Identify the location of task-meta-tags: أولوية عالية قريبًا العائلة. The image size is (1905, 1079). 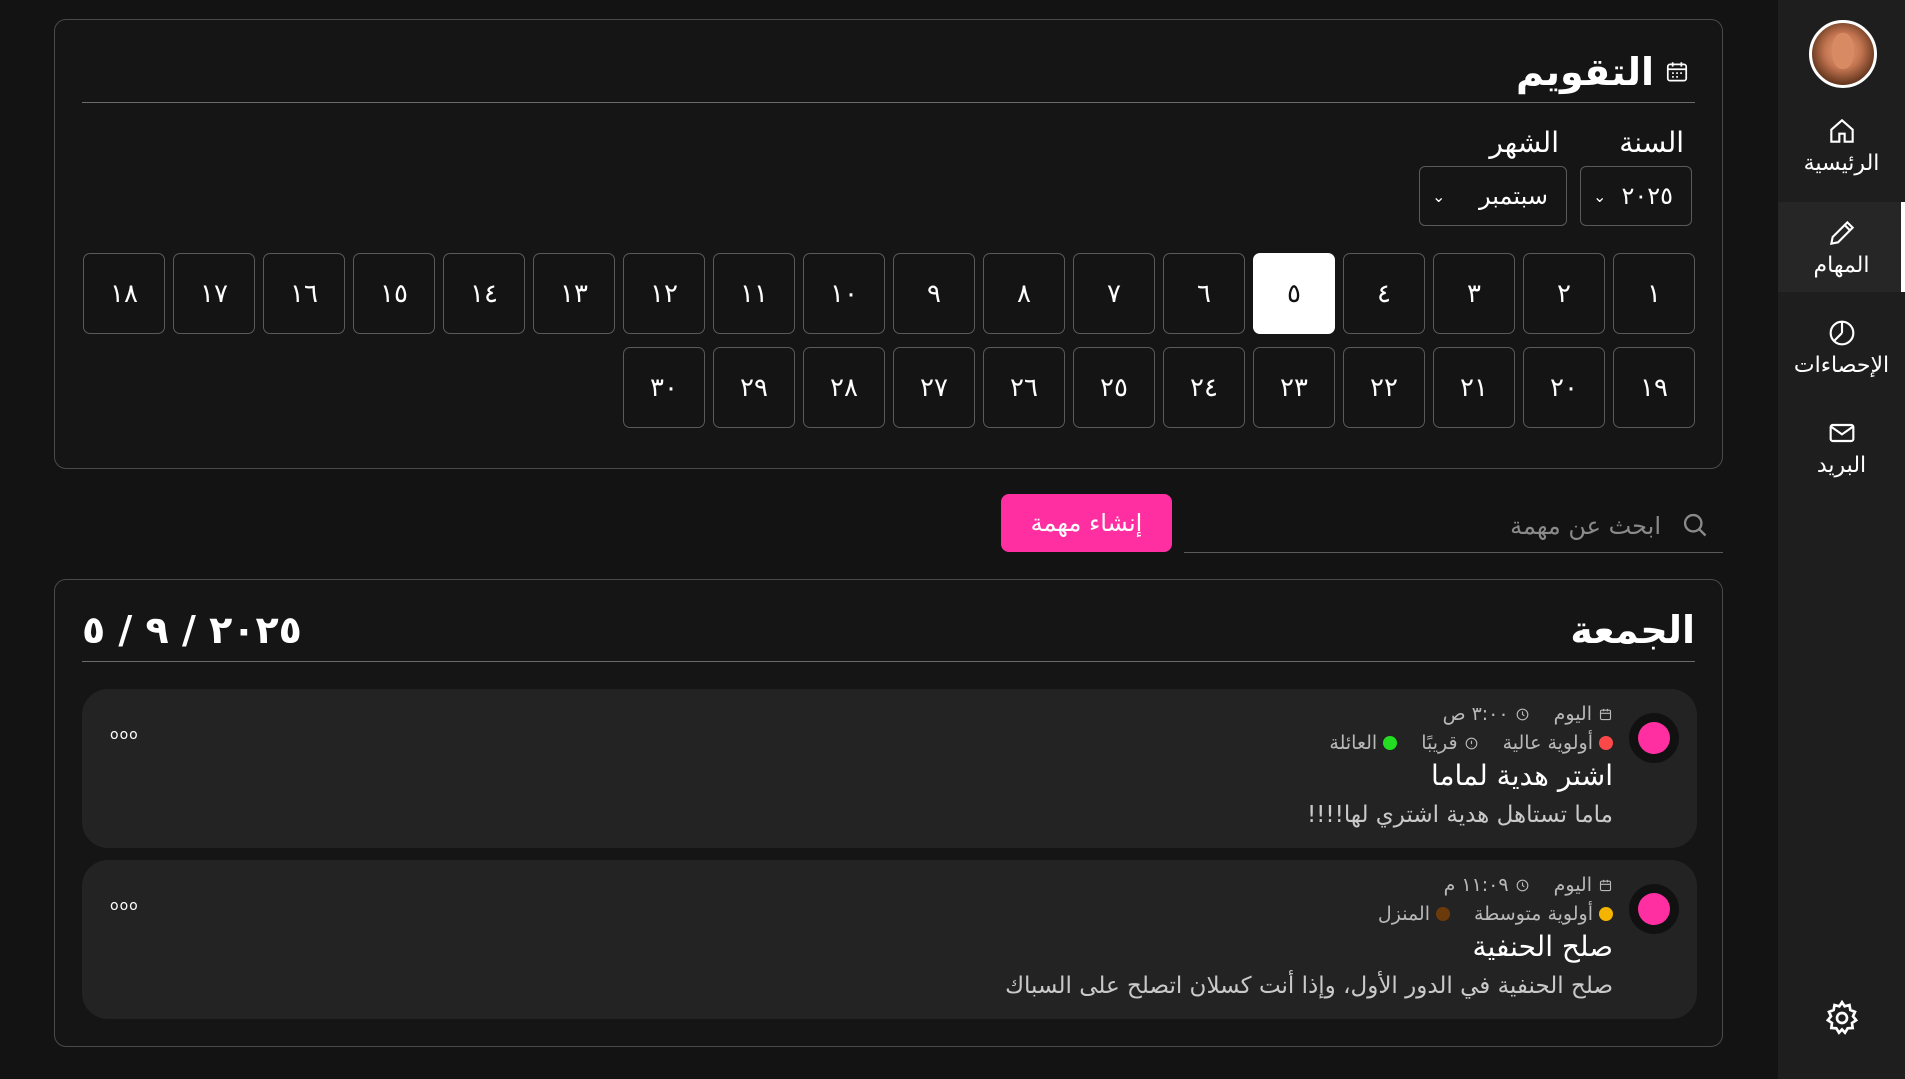
(1471, 743).